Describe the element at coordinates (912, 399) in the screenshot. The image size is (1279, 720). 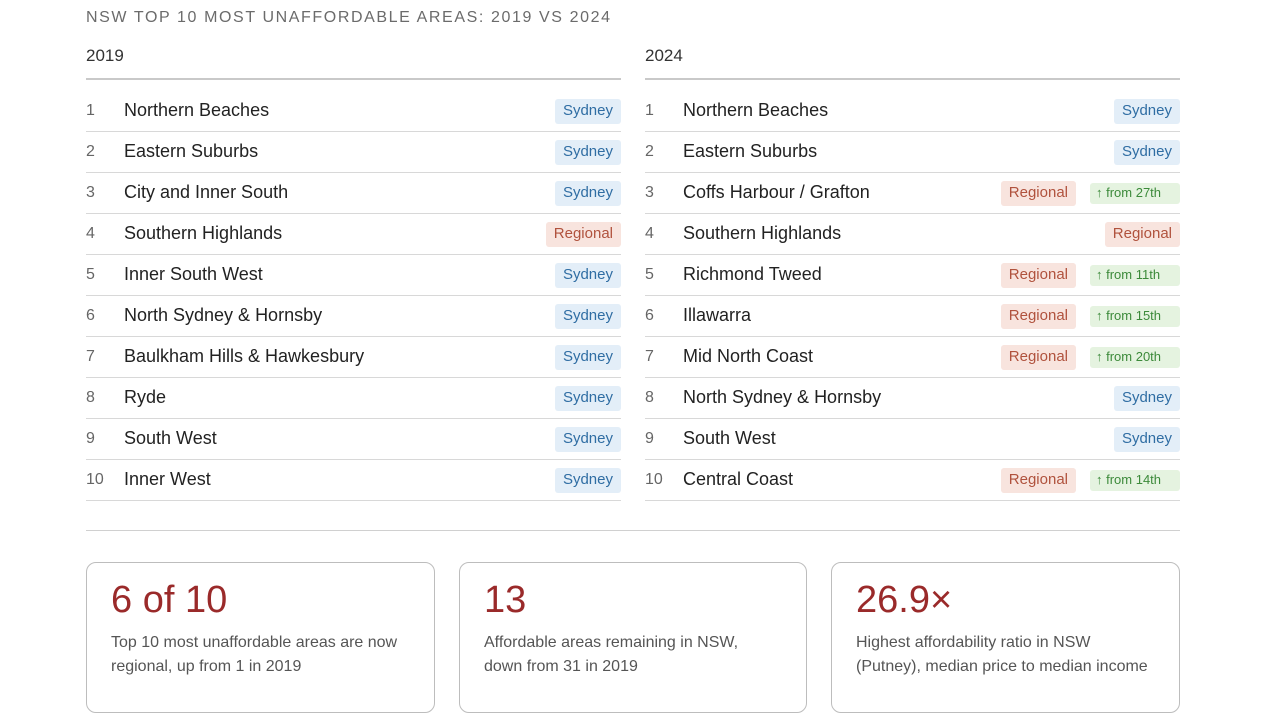
I see `list-item: 8 North Sydney & Hornsby Sydney` at that location.